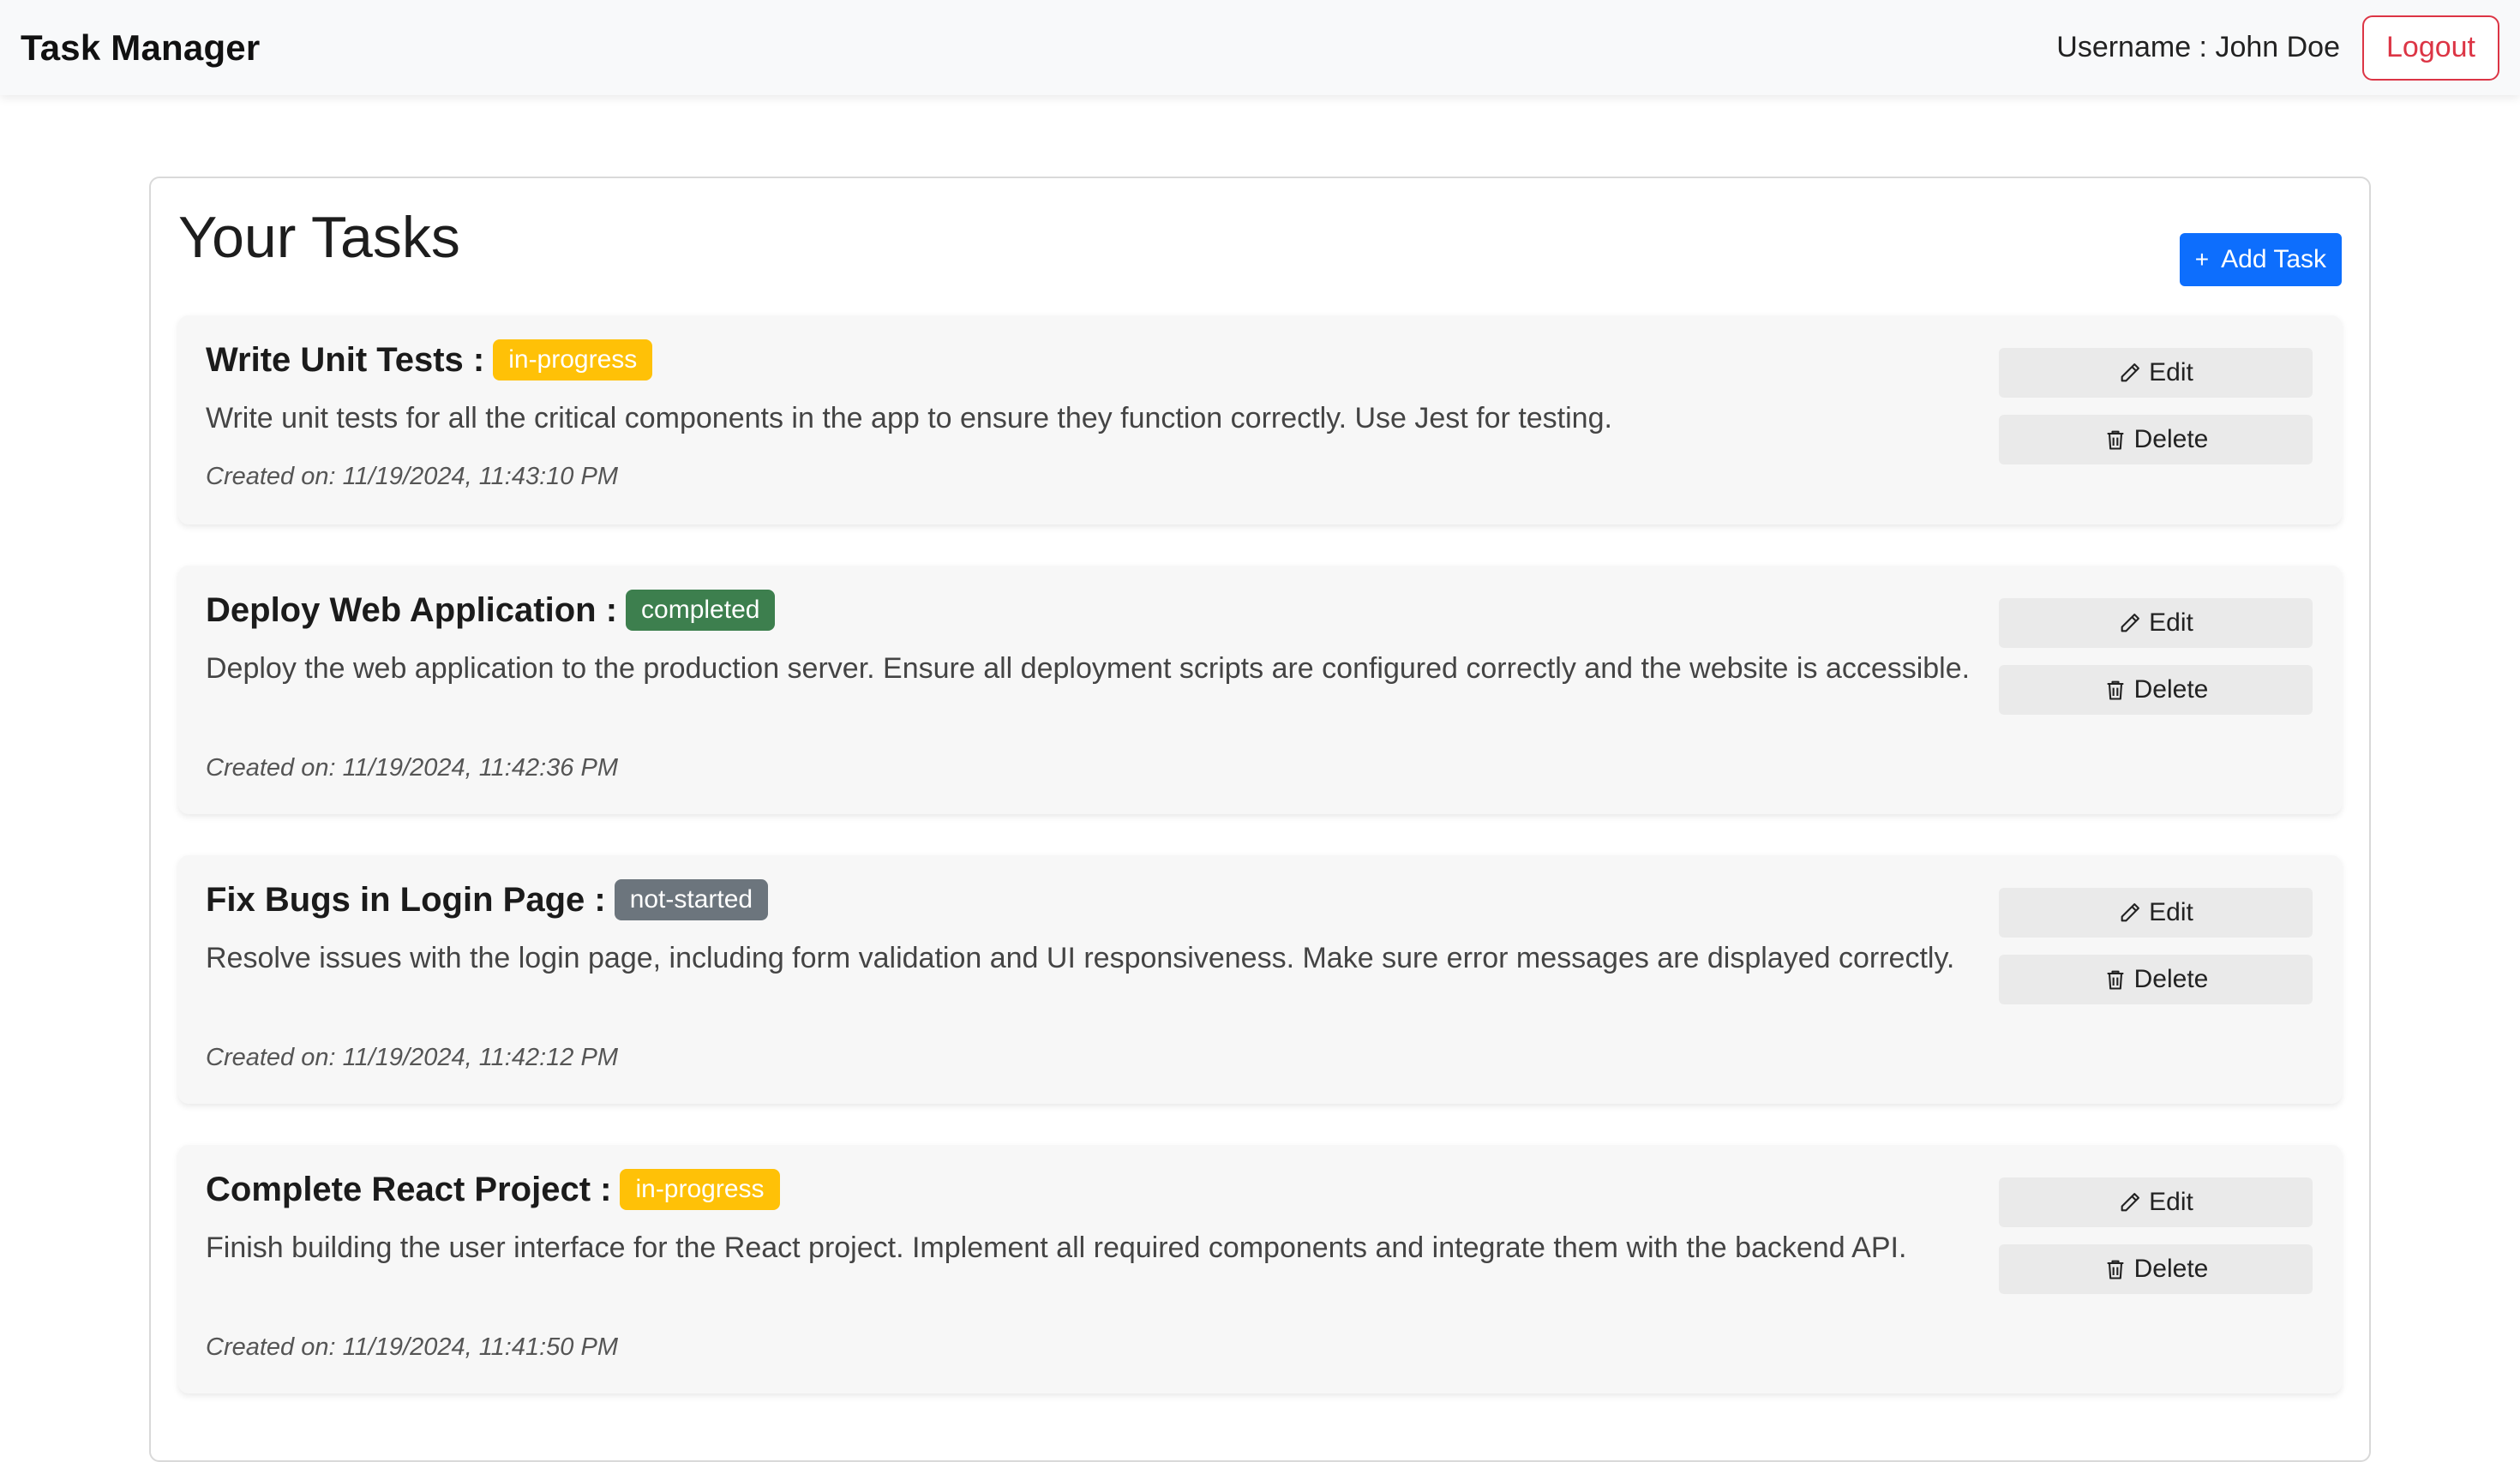 The height and width of the screenshot is (1462, 2520). What do you see at coordinates (412, 609) in the screenshot?
I see `task-title: Deploy Web Application :` at bounding box center [412, 609].